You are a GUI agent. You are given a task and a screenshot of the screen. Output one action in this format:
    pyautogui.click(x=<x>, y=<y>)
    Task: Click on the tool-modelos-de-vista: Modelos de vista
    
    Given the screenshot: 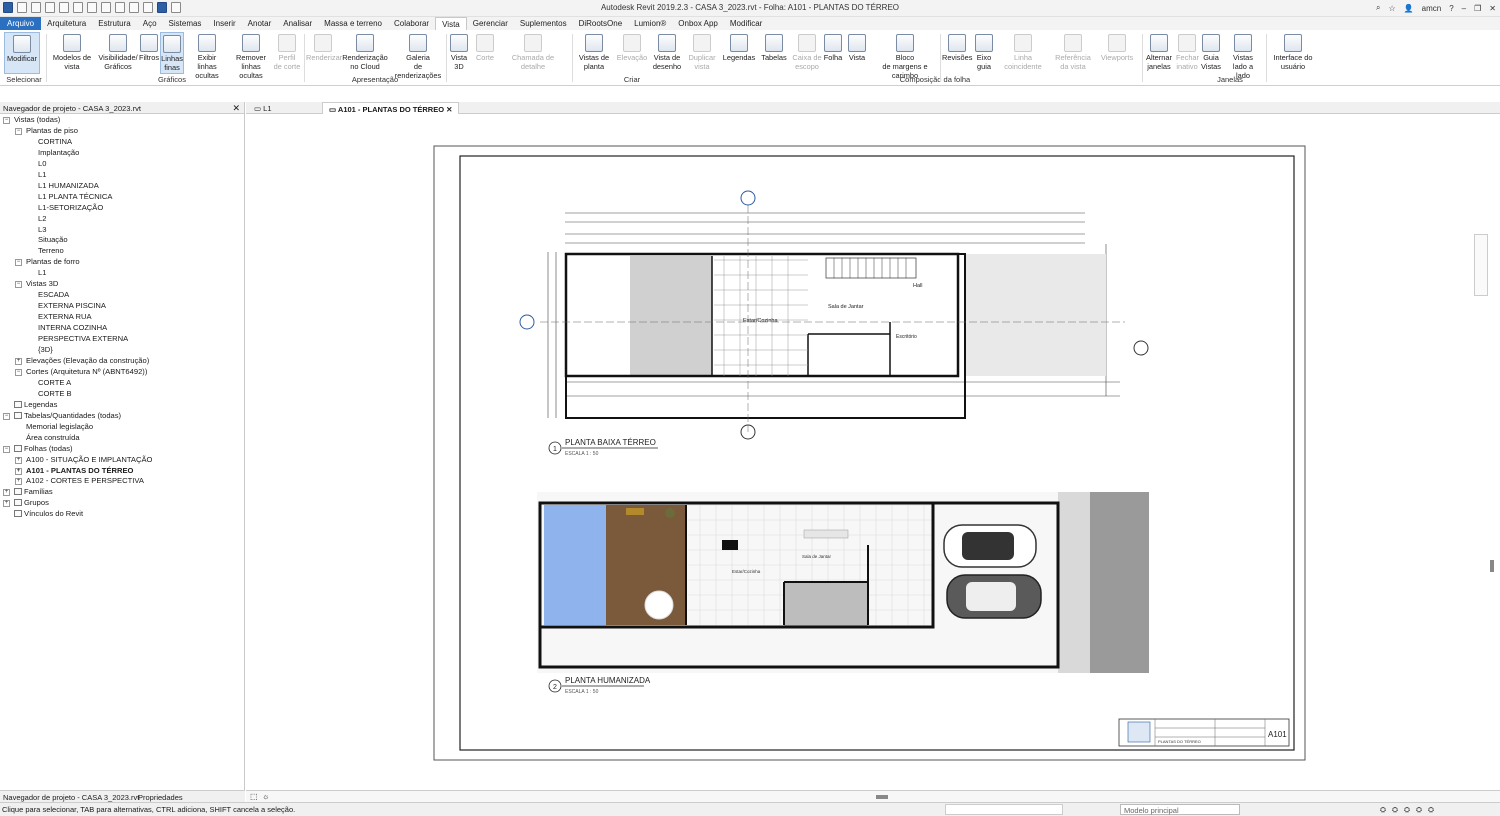 What is the action you would take?
    pyautogui.click(x=72, y=51)
    